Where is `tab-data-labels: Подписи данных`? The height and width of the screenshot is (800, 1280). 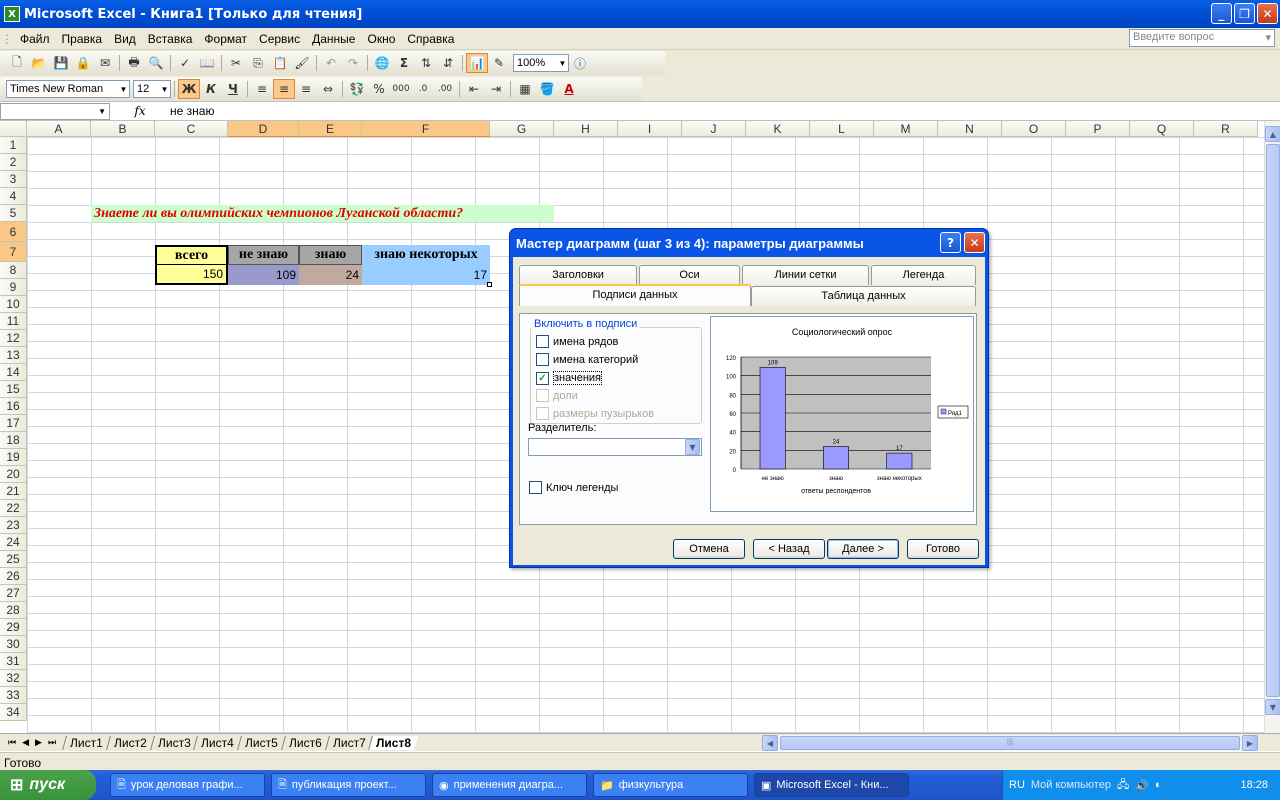 tab-data-labels: Подписи данных is located at coordinates (635, 295).